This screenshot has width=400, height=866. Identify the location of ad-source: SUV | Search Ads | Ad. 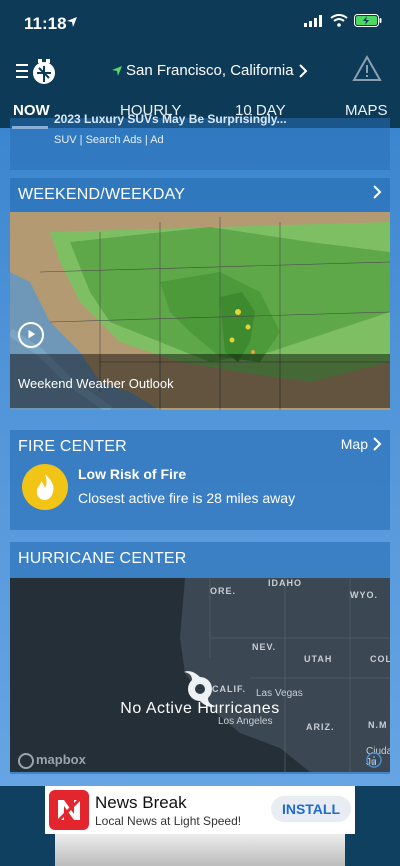
(109, 140).